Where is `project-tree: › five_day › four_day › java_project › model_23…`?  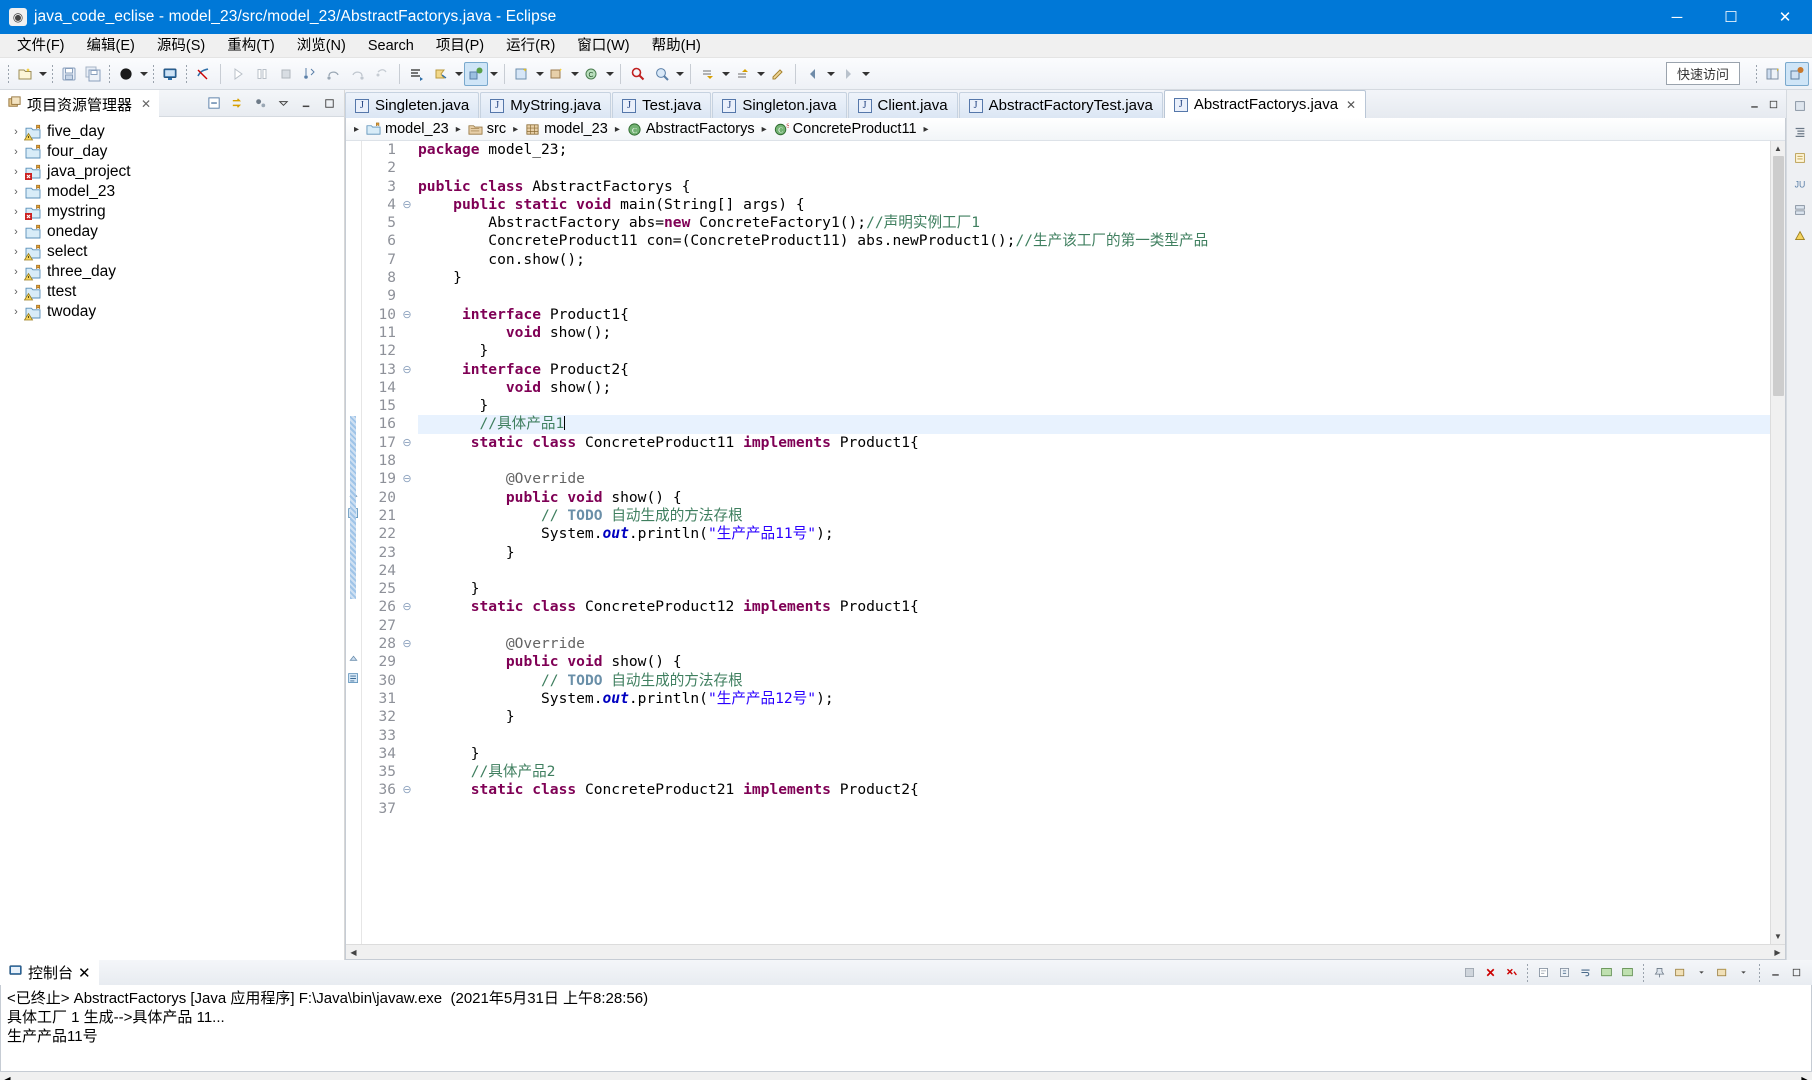
project-tree: › five_day › four_day › java_project › model_23… is located at coordinates (172, 538).